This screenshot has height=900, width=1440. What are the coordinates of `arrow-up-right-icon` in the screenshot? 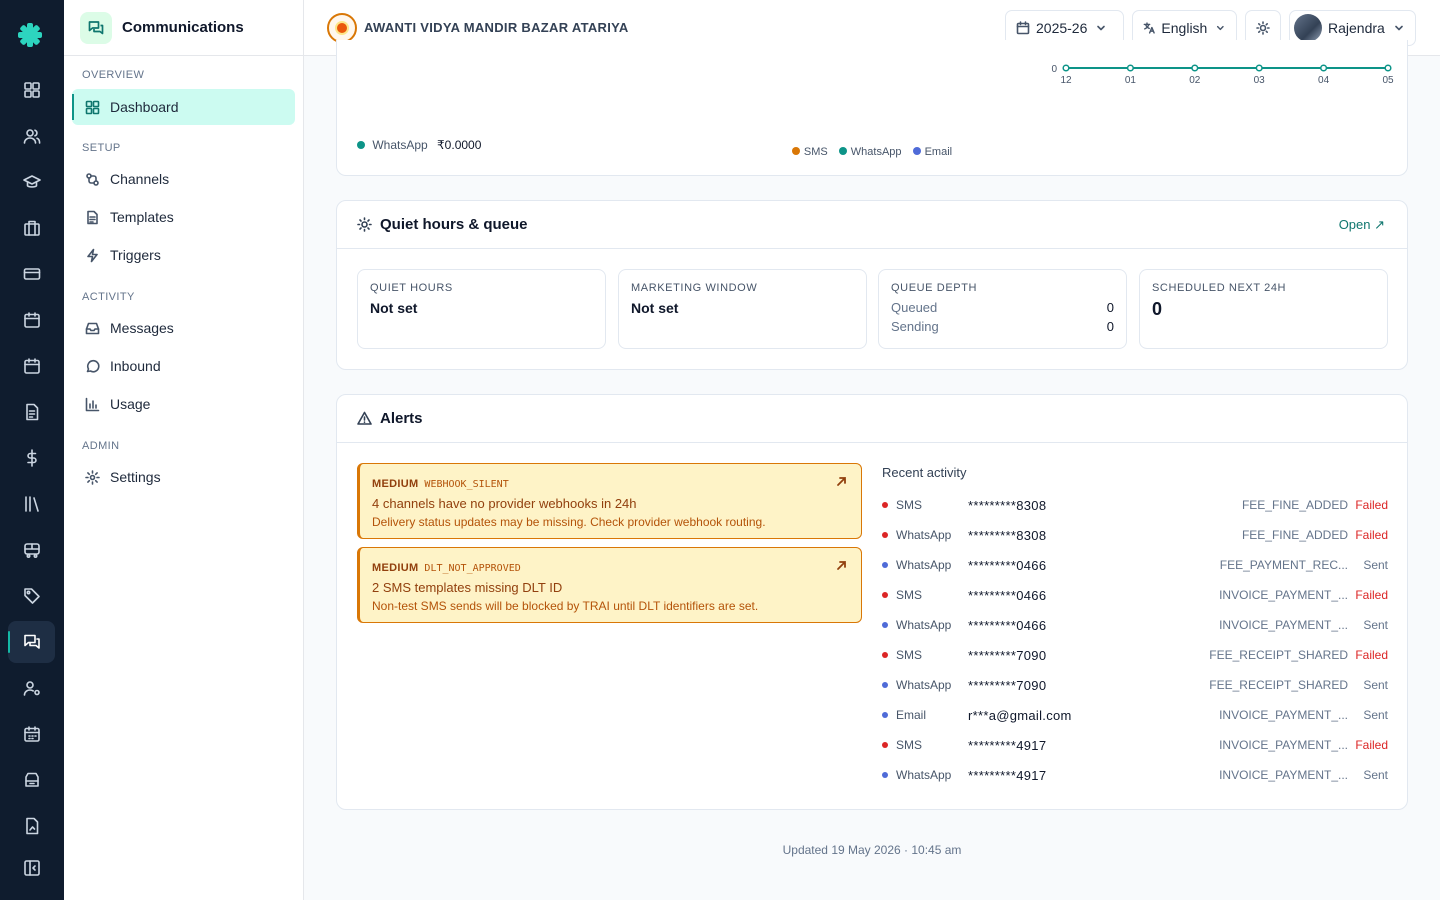 It's located at (841, 565).